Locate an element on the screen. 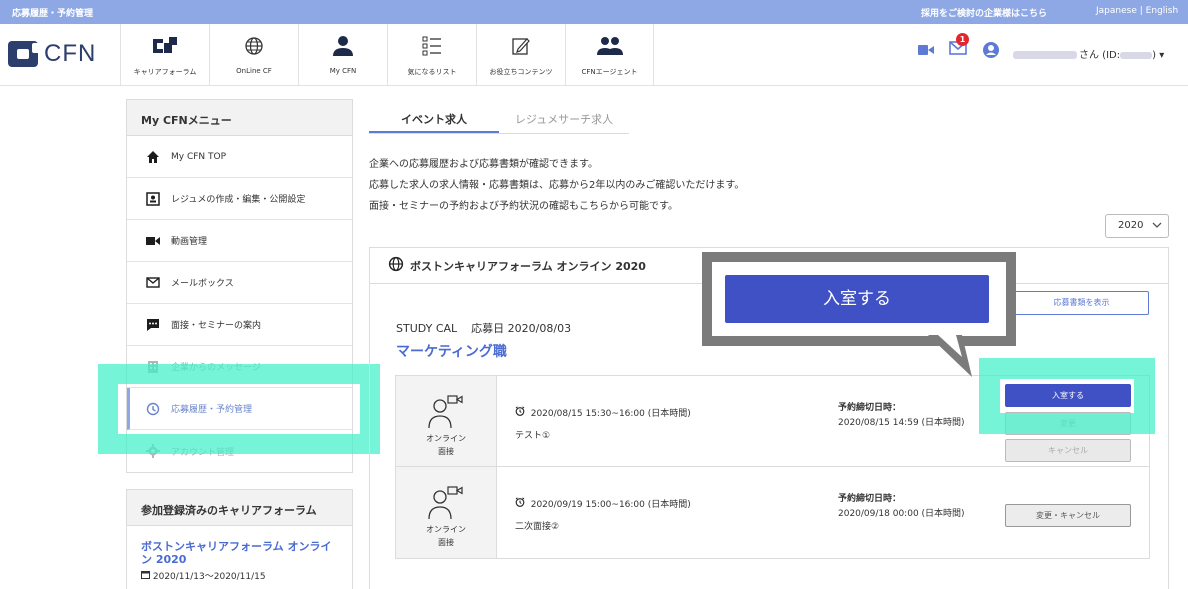  sidebar-item-label: 動画管理 is located at coordinates (189, 242).